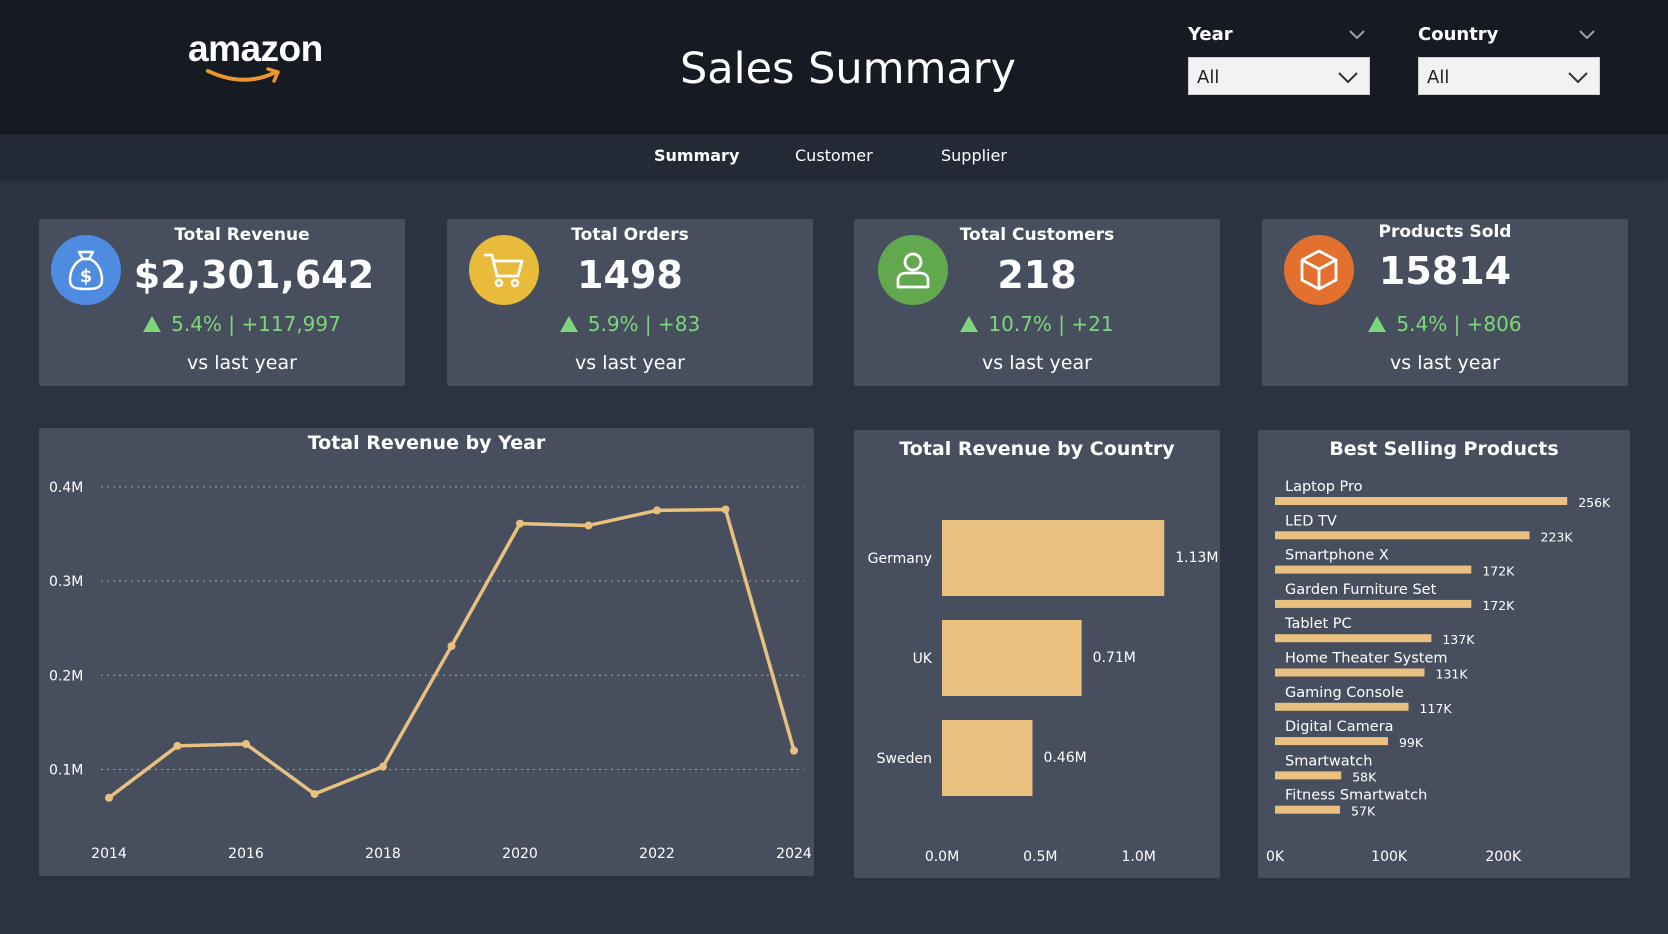  What do you see at coordinates (1458, 639) in the screenshot?
I see `data-label: 137K` at bounding box center [1458, 639].